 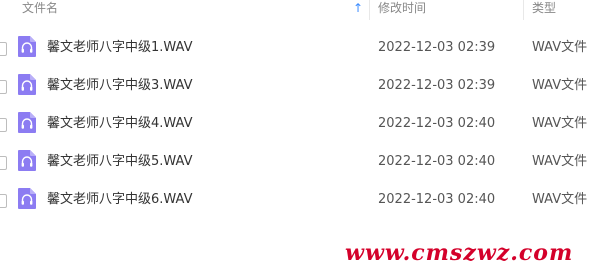 I want to click on file-name: 馨文老师八字中级3.WAV, so click(x=120, y=85).